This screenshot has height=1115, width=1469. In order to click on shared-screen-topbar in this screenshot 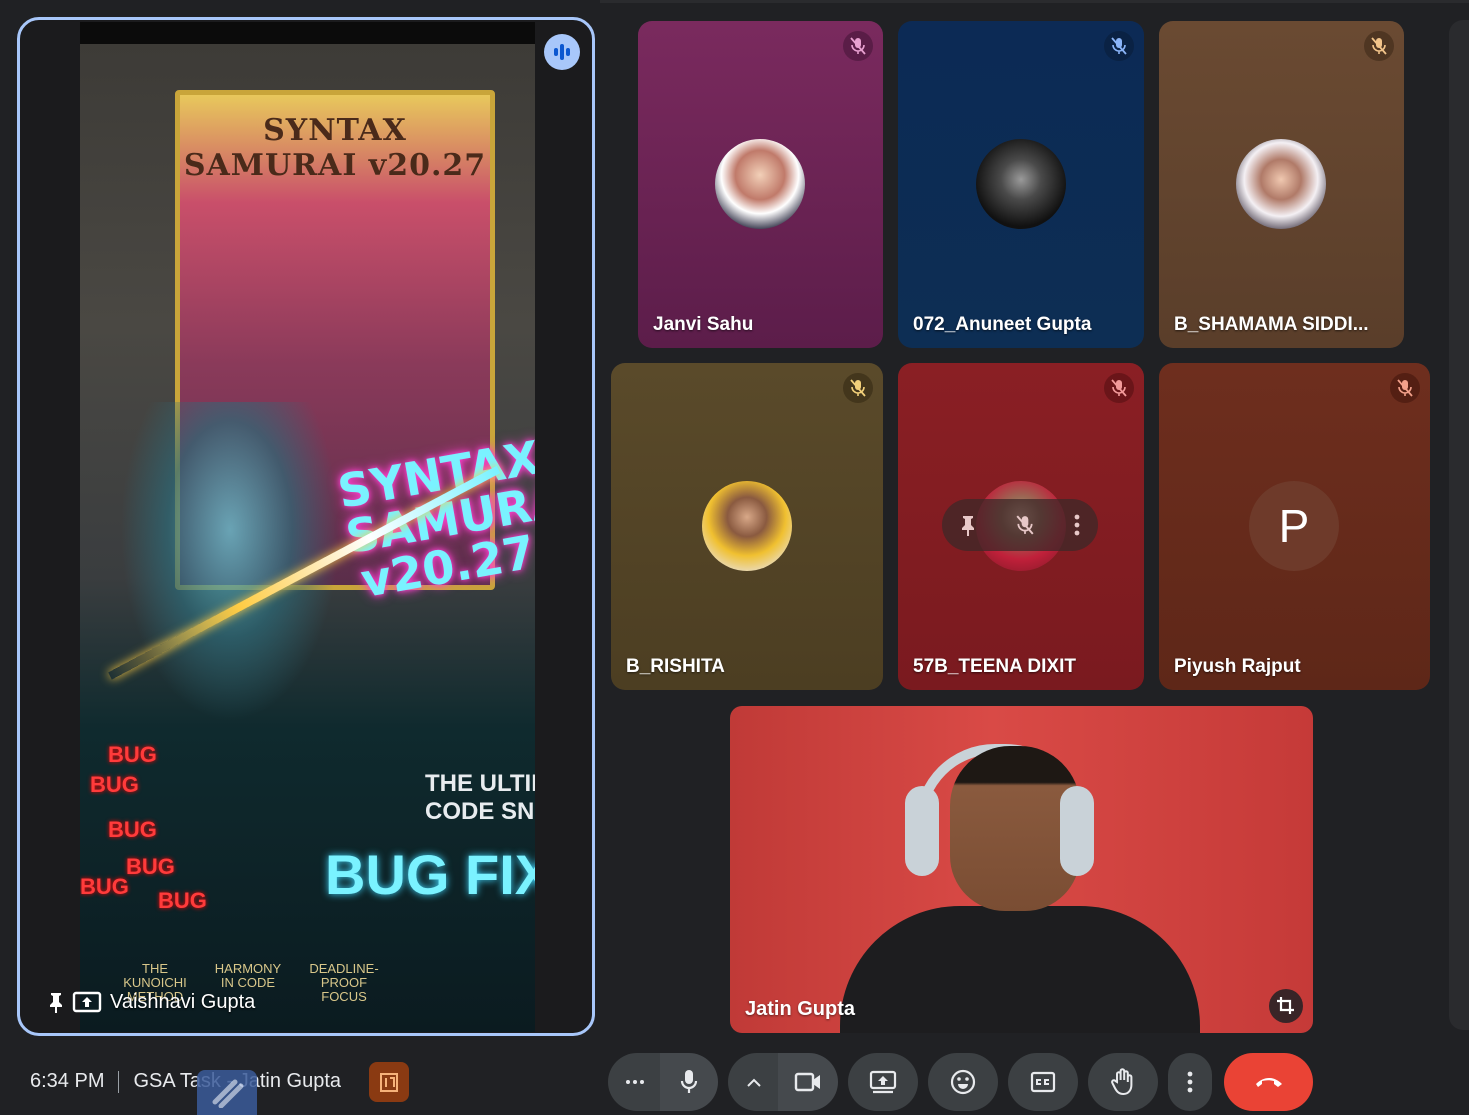, I will do `click(307, 33)`.